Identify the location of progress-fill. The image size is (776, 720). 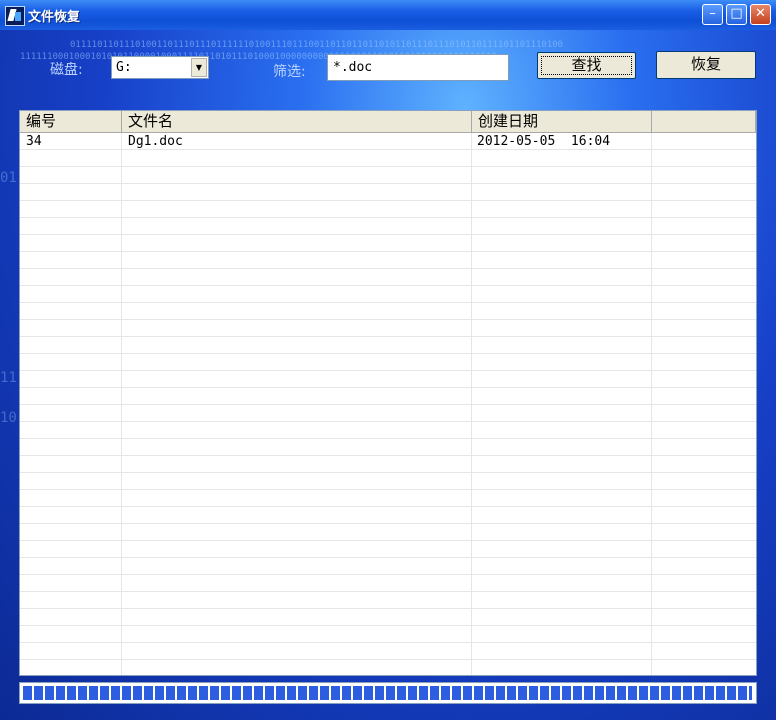
(387, 693).